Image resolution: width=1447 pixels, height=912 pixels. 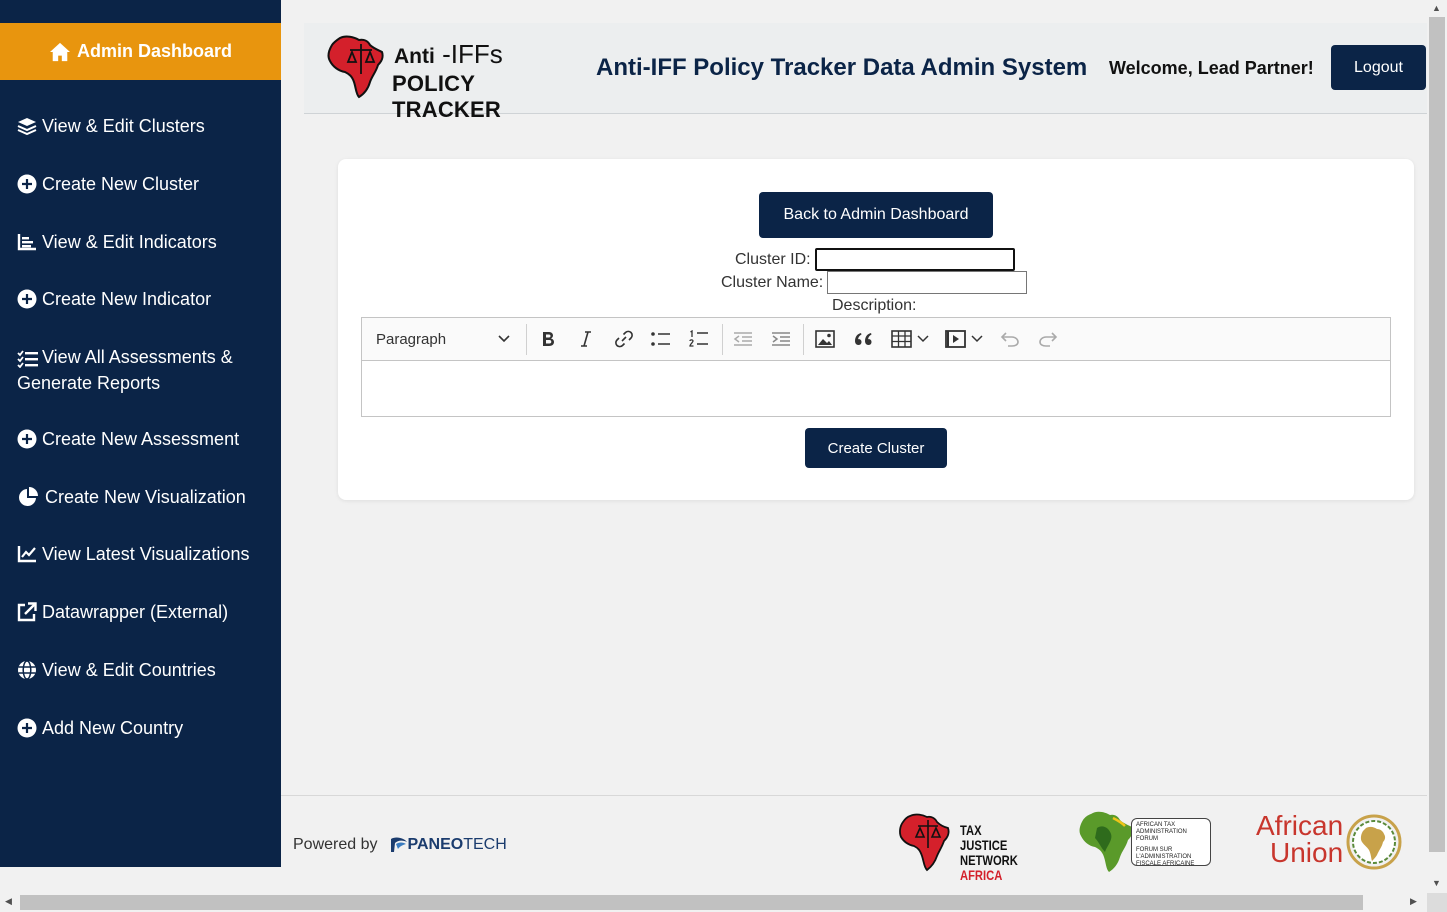 What do you see at coordinates (29, 497) in the screenshot?
I see `pie-chart-icon` at bounding box center [29, 497].